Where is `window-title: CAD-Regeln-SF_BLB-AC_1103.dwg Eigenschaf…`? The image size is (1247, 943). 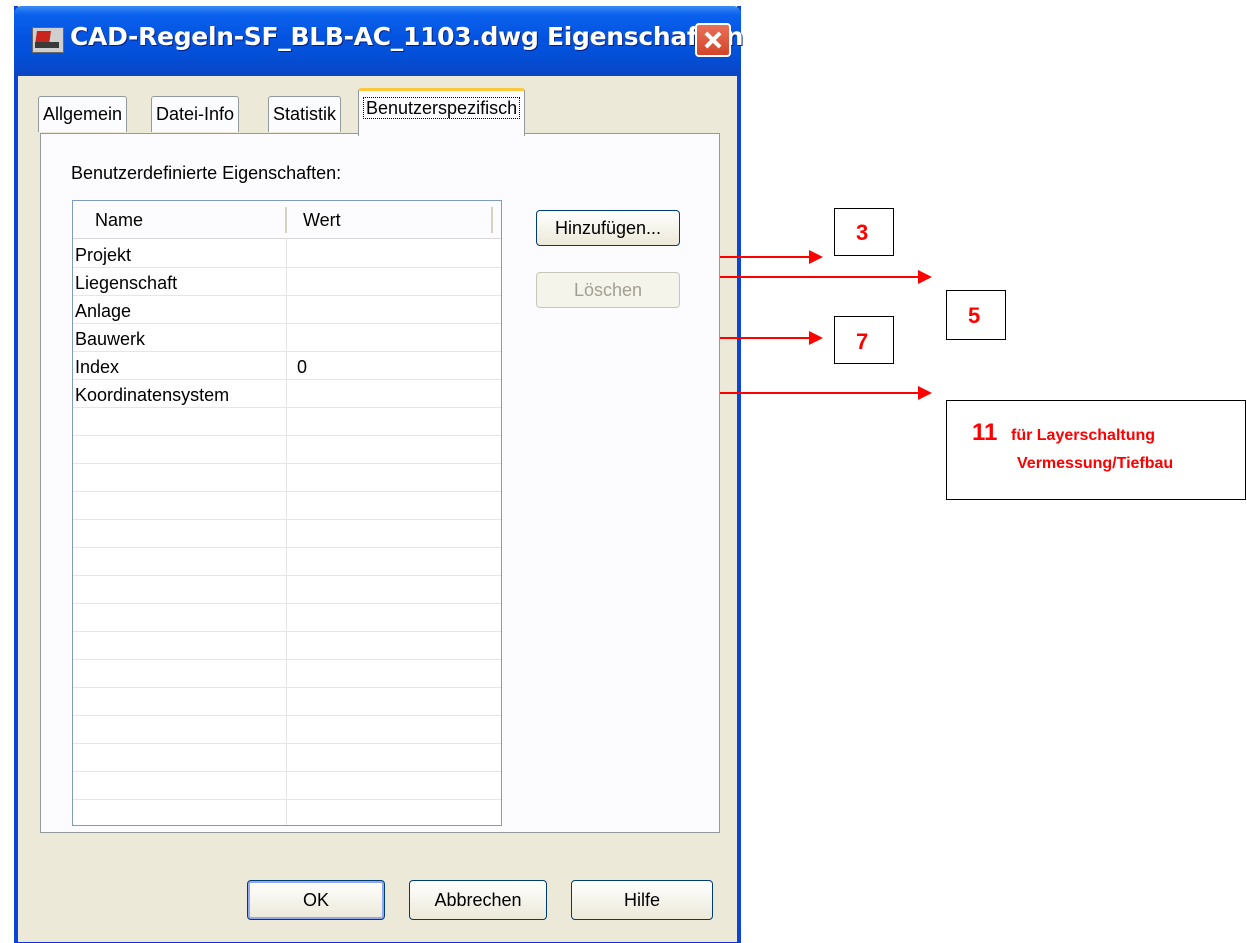 window-title: CAD-Regeln-SF_BLB-AC_1103.dwg Eigenschaf… is located at coordinates (407, 36).